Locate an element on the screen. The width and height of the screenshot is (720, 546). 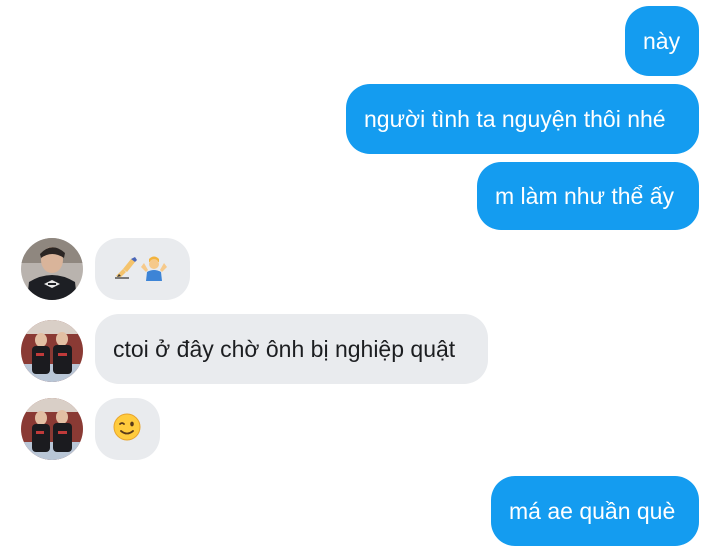
writing-hand-icon is located at coordinates (126, 269).